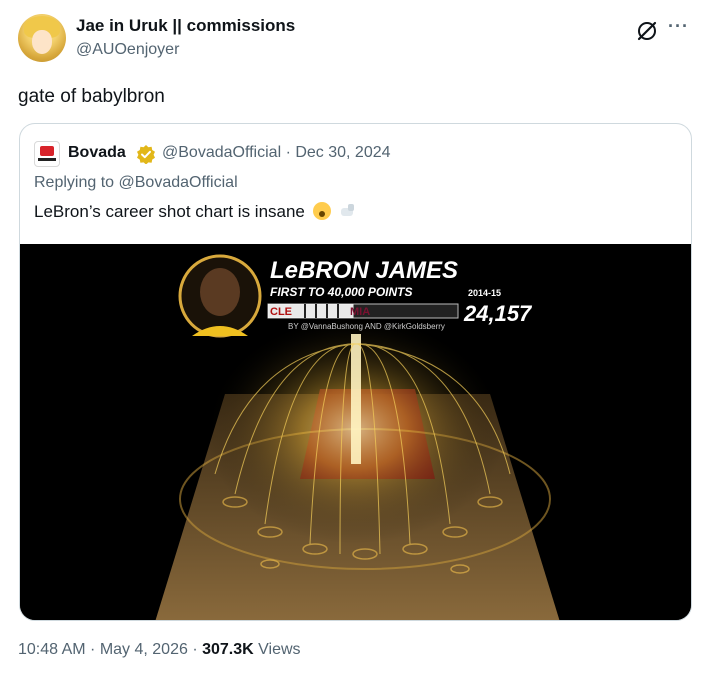 The width and height of the screenshot is (716, 683). Describe the element at coordinates (169, 211) in the screenshot. I see `quoted-text-body: LeBron’s career shot chart is insane` at that location.